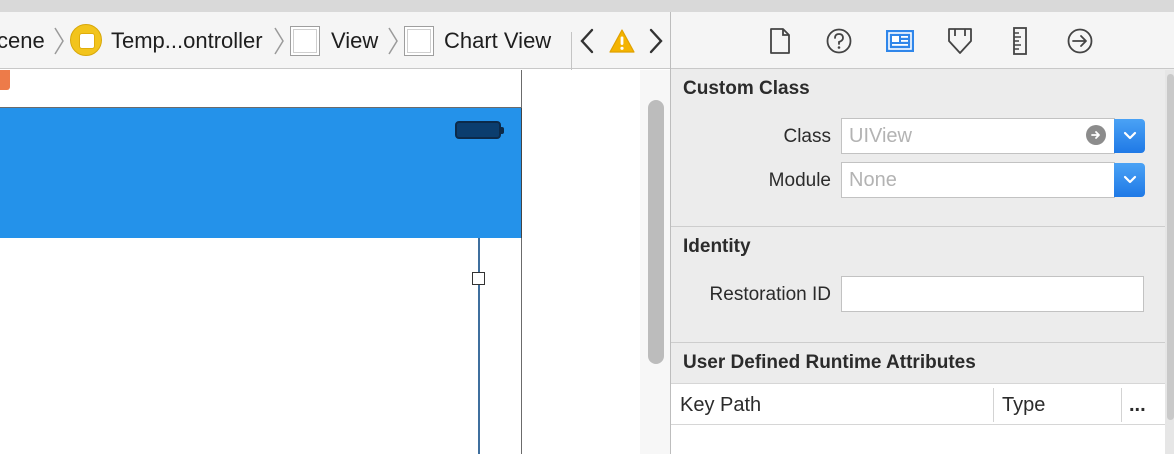  I want to click on identity-inspector-tab, so click(900, 41).